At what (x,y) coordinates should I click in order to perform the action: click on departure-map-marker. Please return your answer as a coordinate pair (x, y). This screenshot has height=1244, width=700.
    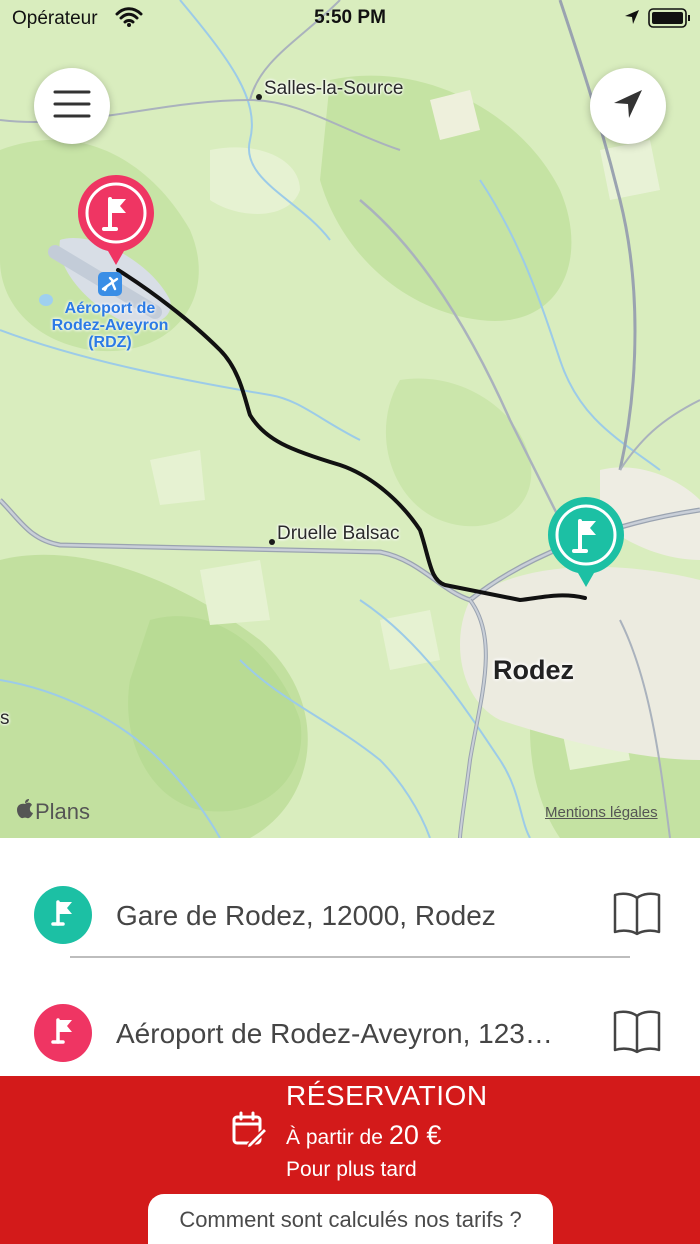
    Looking at the image, I should click on (586, 545).